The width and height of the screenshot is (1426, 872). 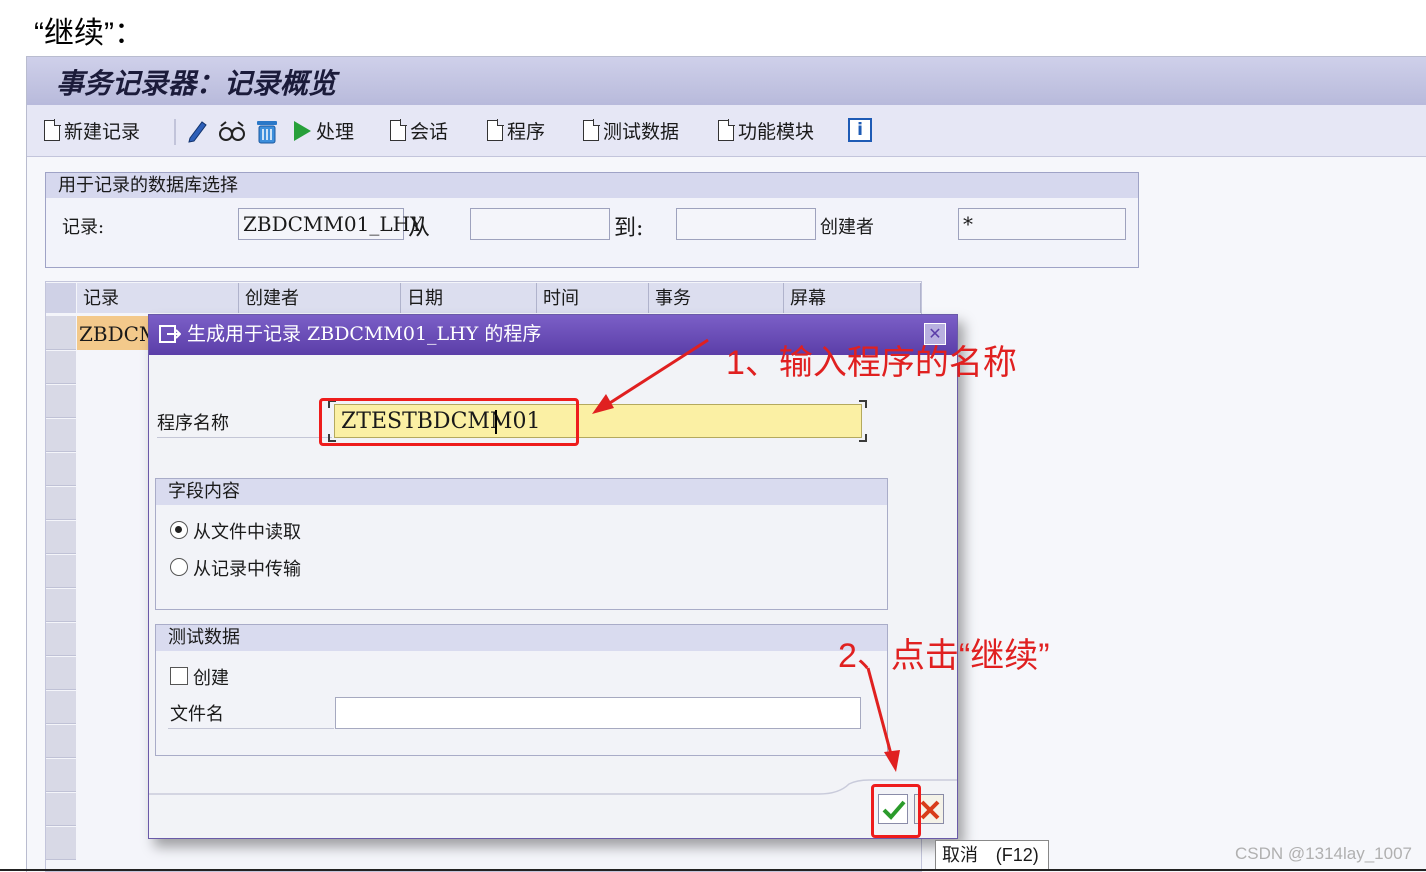 What do you see at coordinates (102, 132) in the screenshot?
I see `new-record-label: 新建记录` at bounding box center [102, 132].